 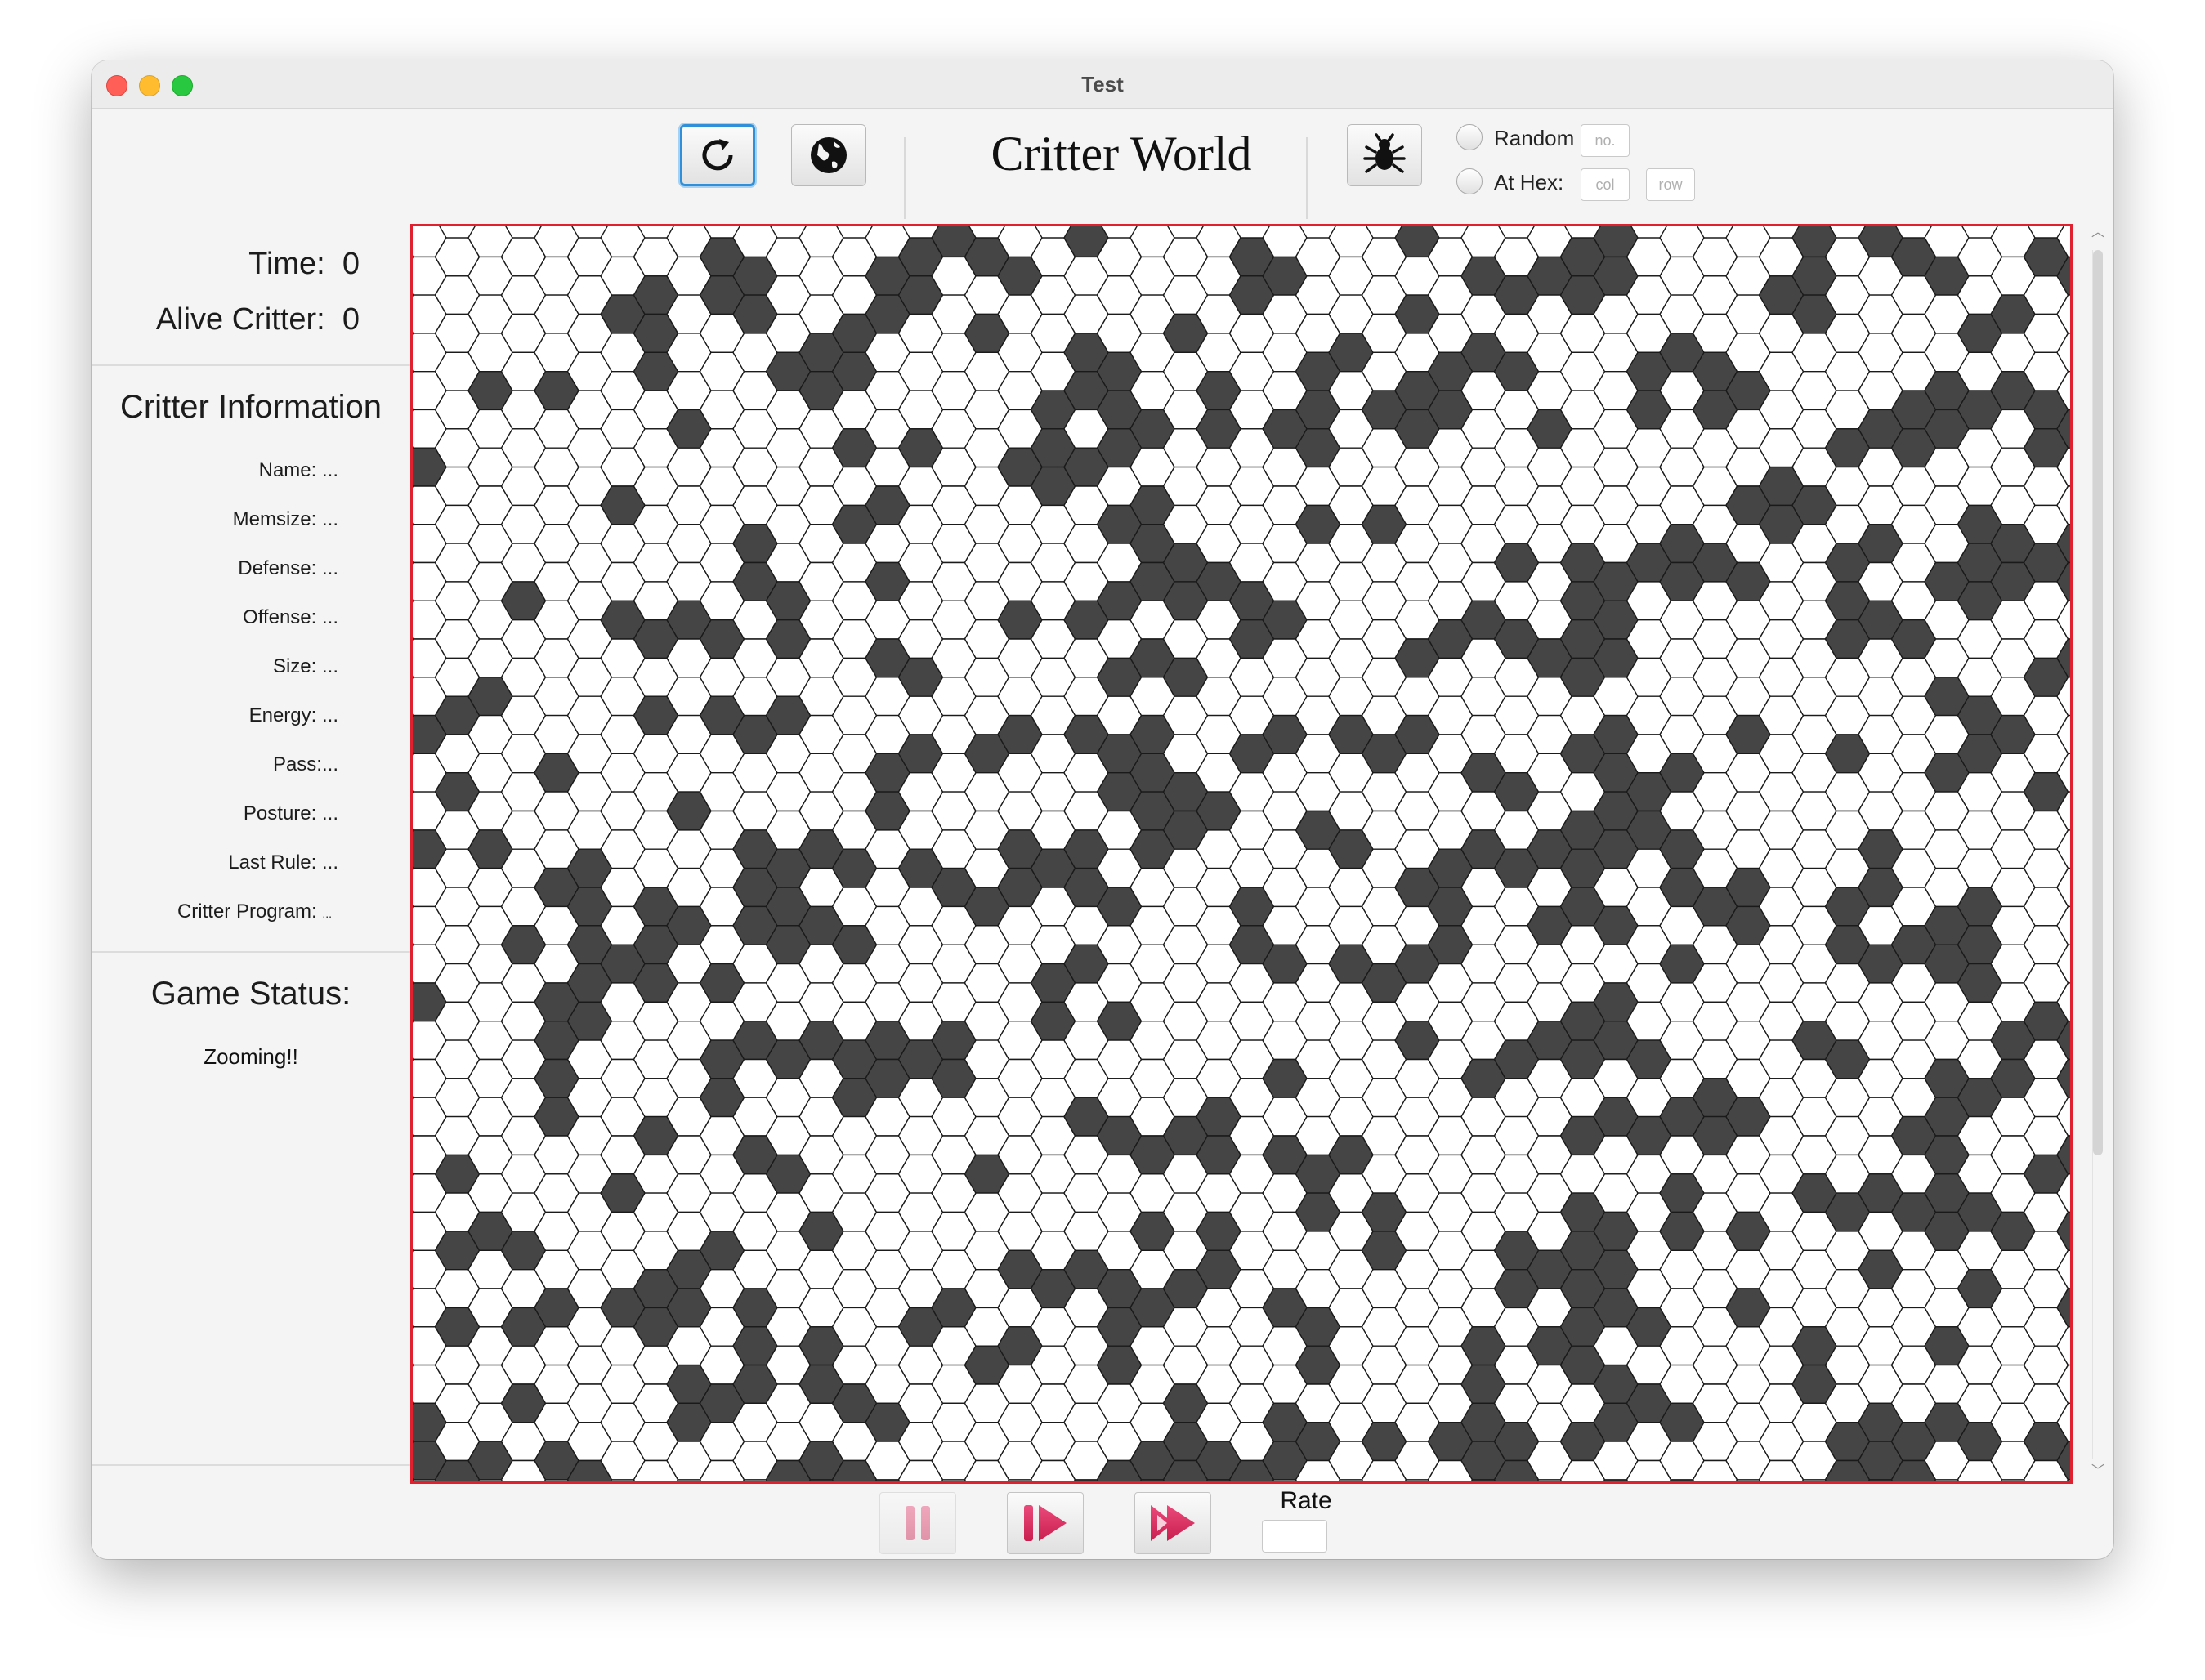 What do you see at coordinates (282, 715) in the screenshot?
I see `field-label: Energy:` at bounding box center [282, 715].